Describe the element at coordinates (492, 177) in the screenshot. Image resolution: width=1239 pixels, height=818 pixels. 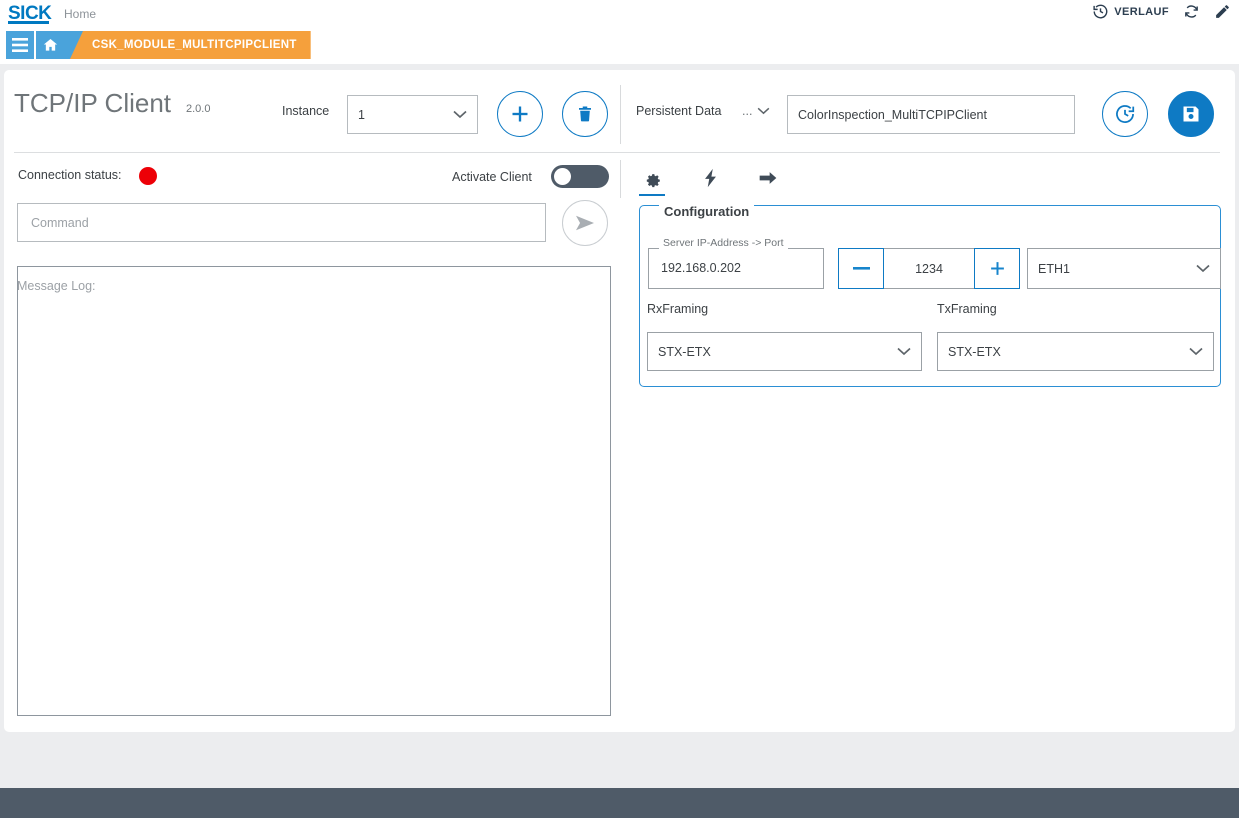
I see `activate-client-label: Activate Client` at that location.